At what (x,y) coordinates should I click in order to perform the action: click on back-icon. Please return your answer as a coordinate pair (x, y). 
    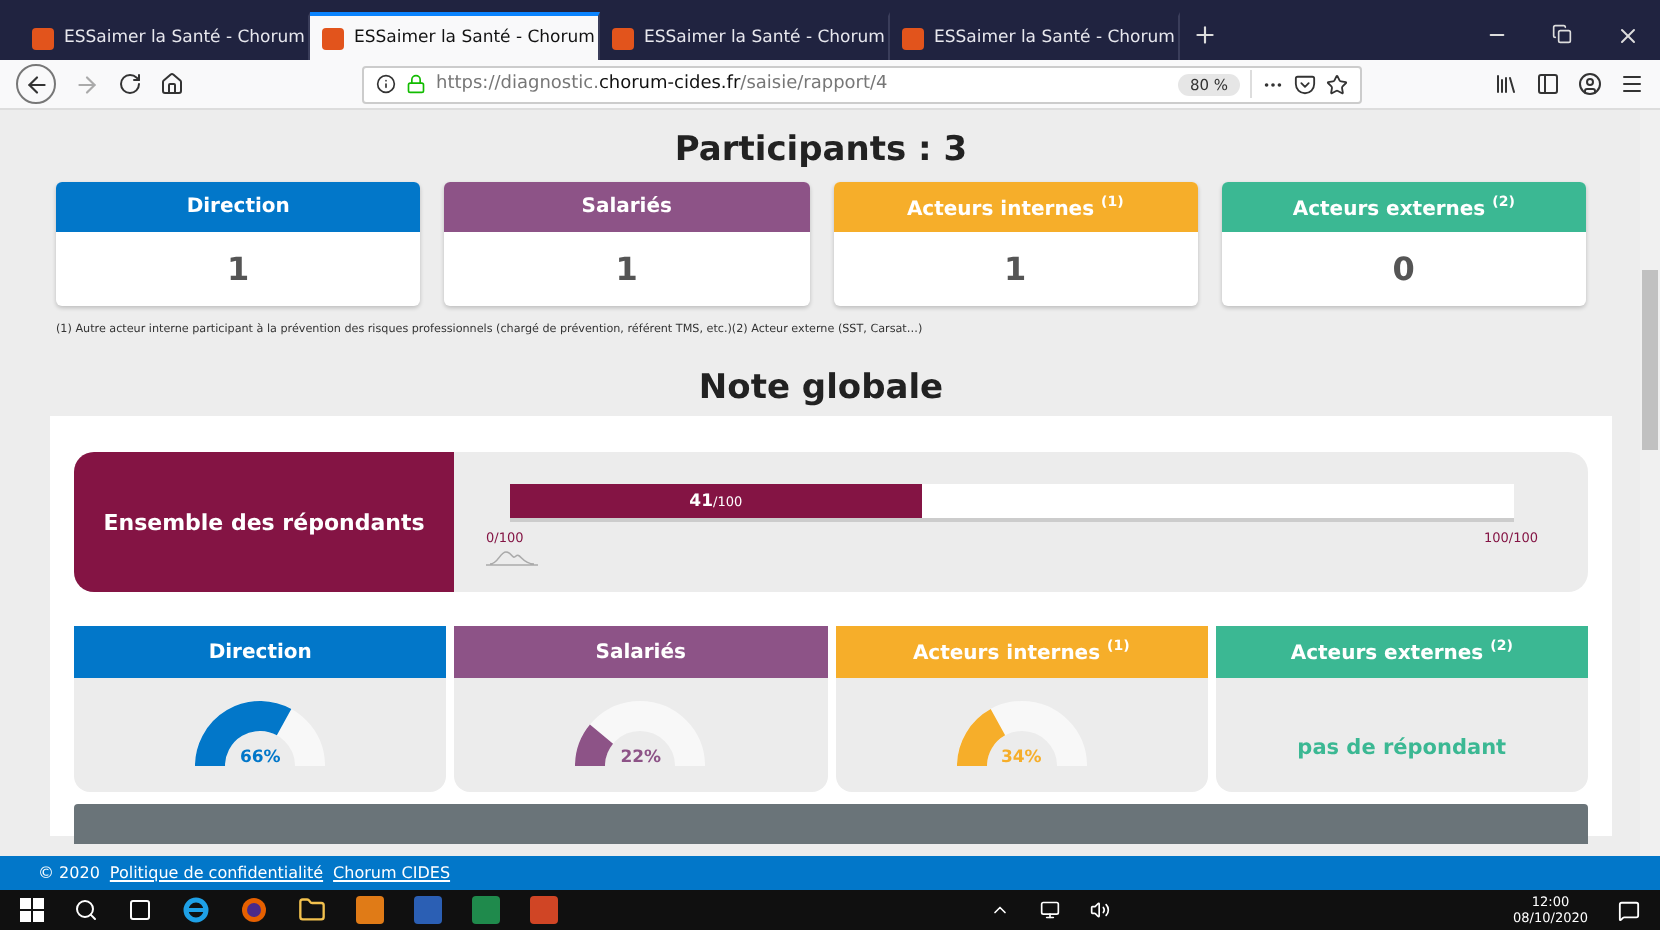
    Looking at the image, I should click on (36, 84).